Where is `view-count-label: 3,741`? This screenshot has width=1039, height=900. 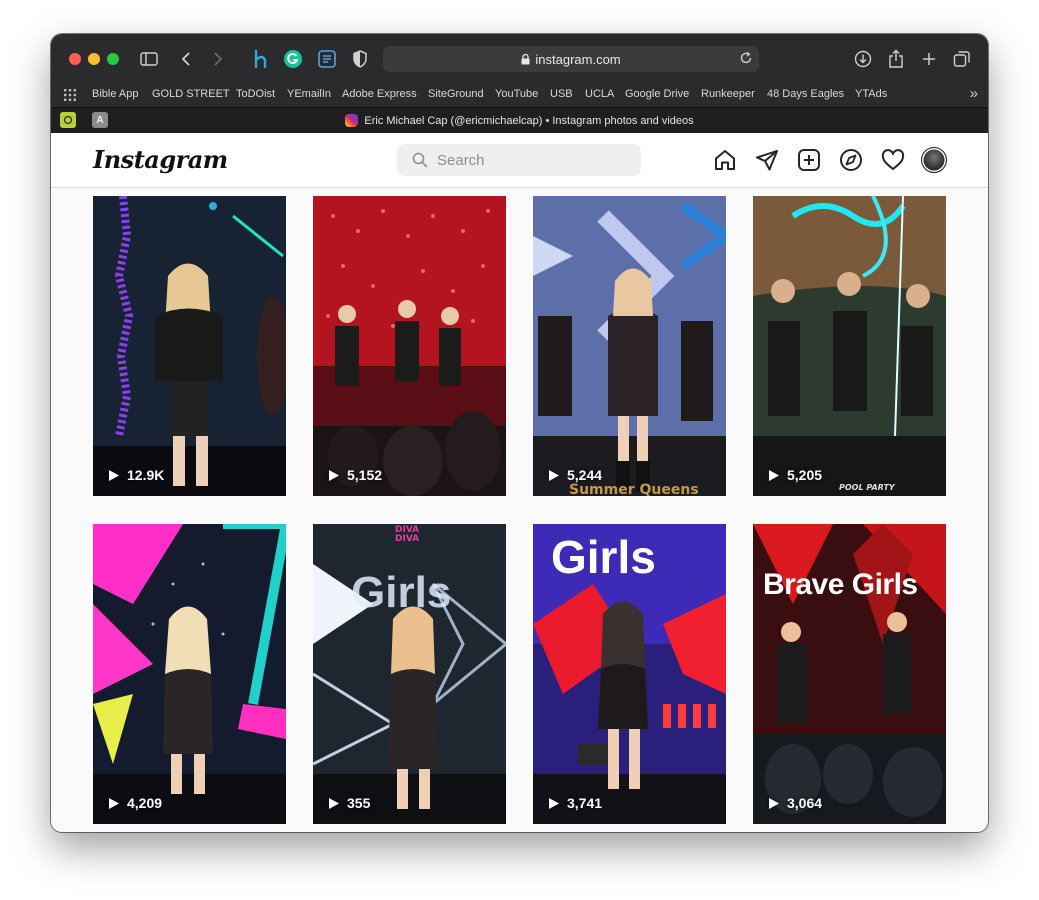
view-count-label: 3,741 is located at coordinates (585, 803).